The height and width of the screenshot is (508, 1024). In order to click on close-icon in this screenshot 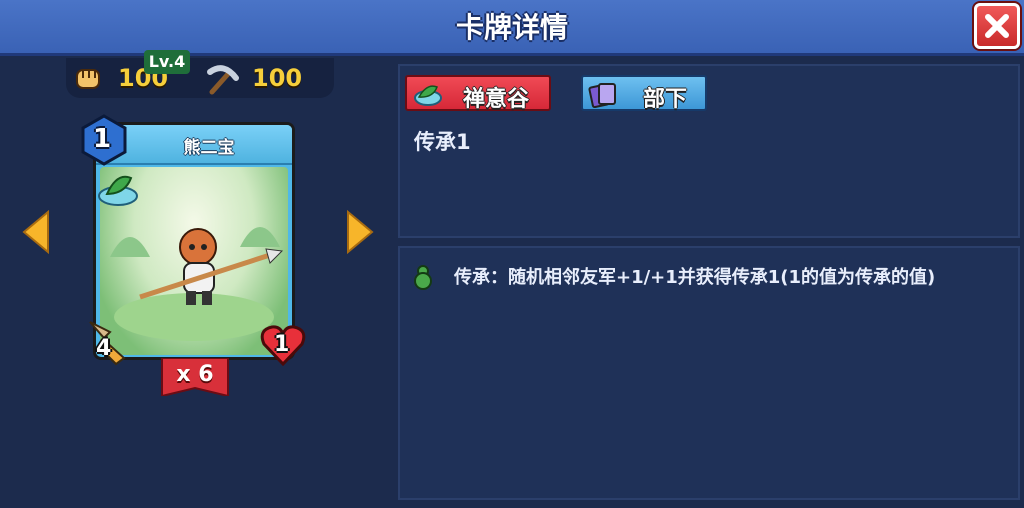, I will do `click(997, 26)`.